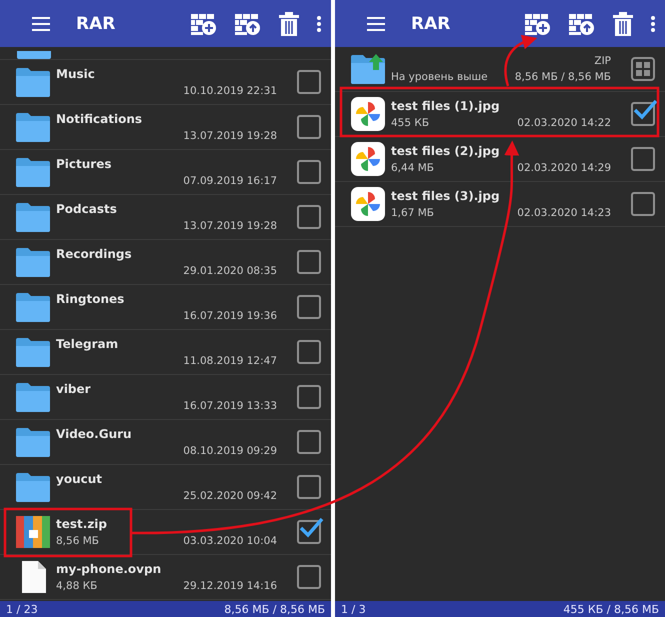 The image size is (665, 617). I want to click on file-name: Music, so click(173, 74).